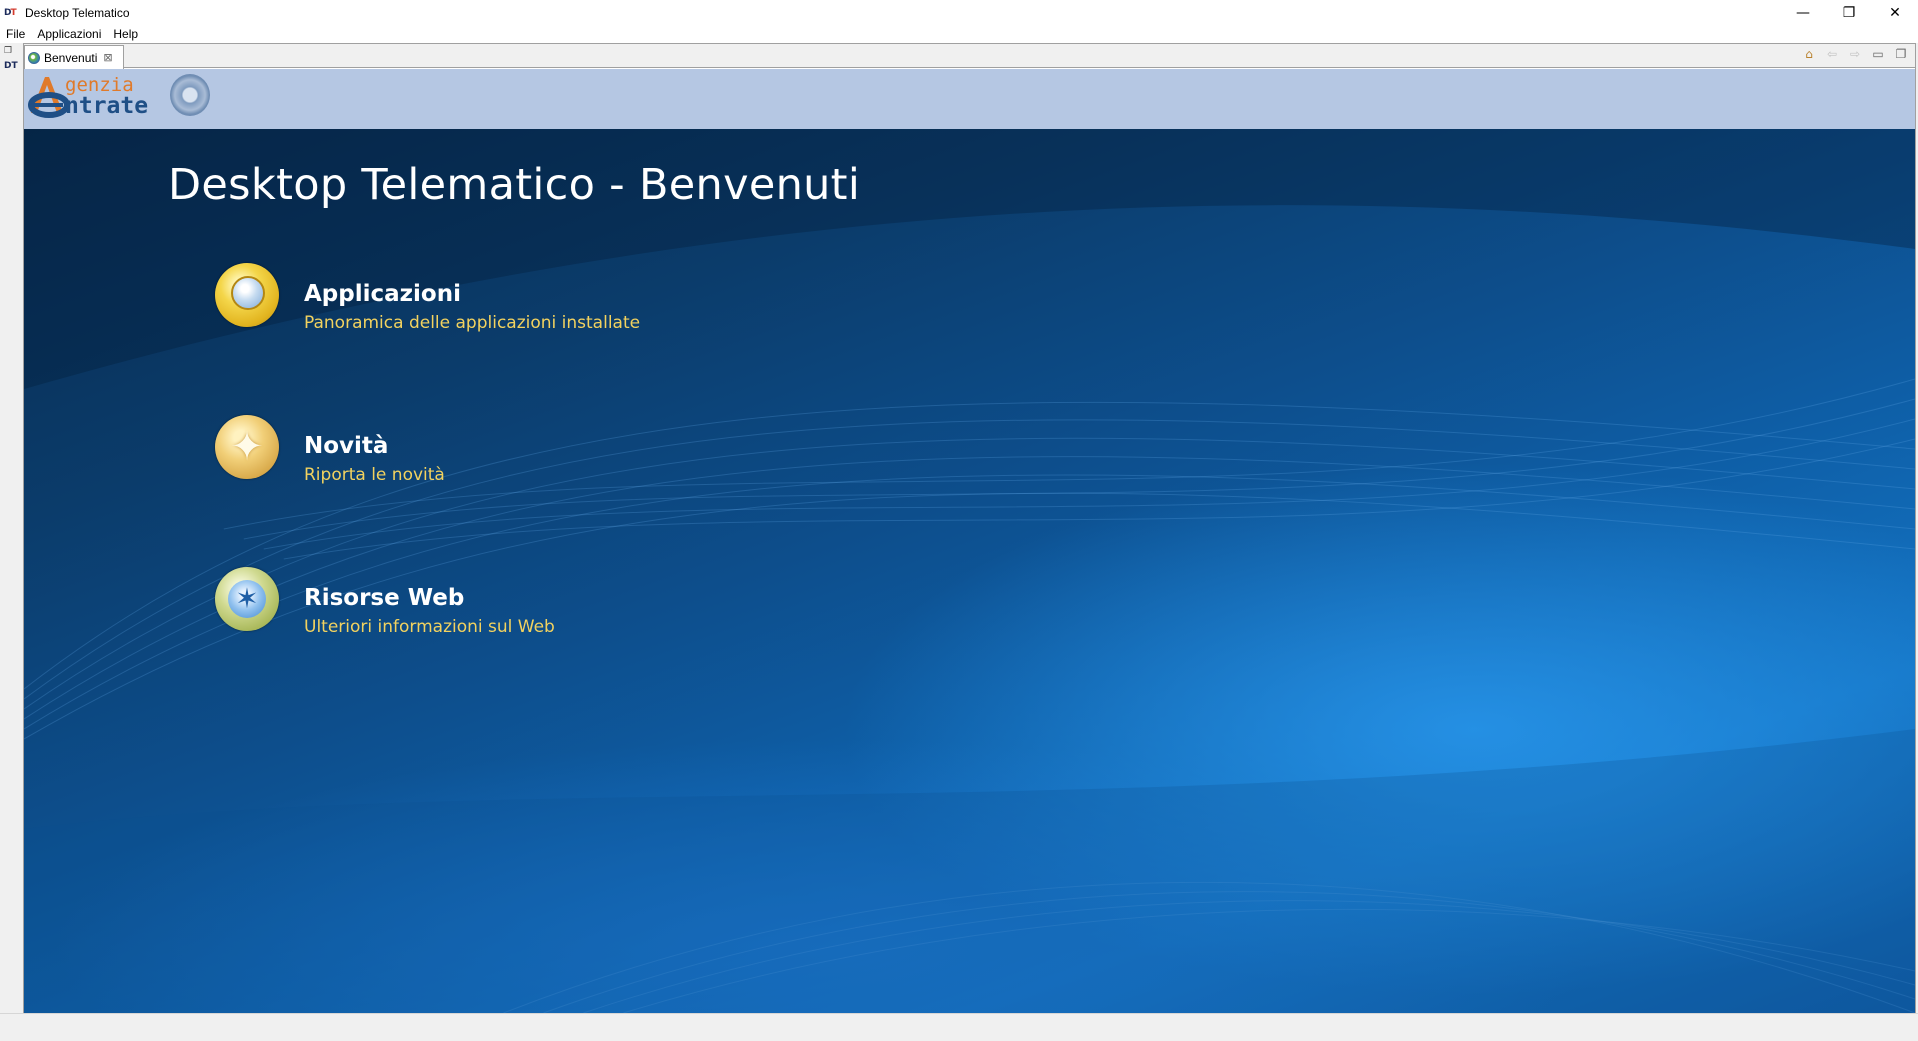  What do you see at coordinates (1809, 54) in the screenshot?
I see `home-icon: ⌂` at bounding box center [1809, 54].